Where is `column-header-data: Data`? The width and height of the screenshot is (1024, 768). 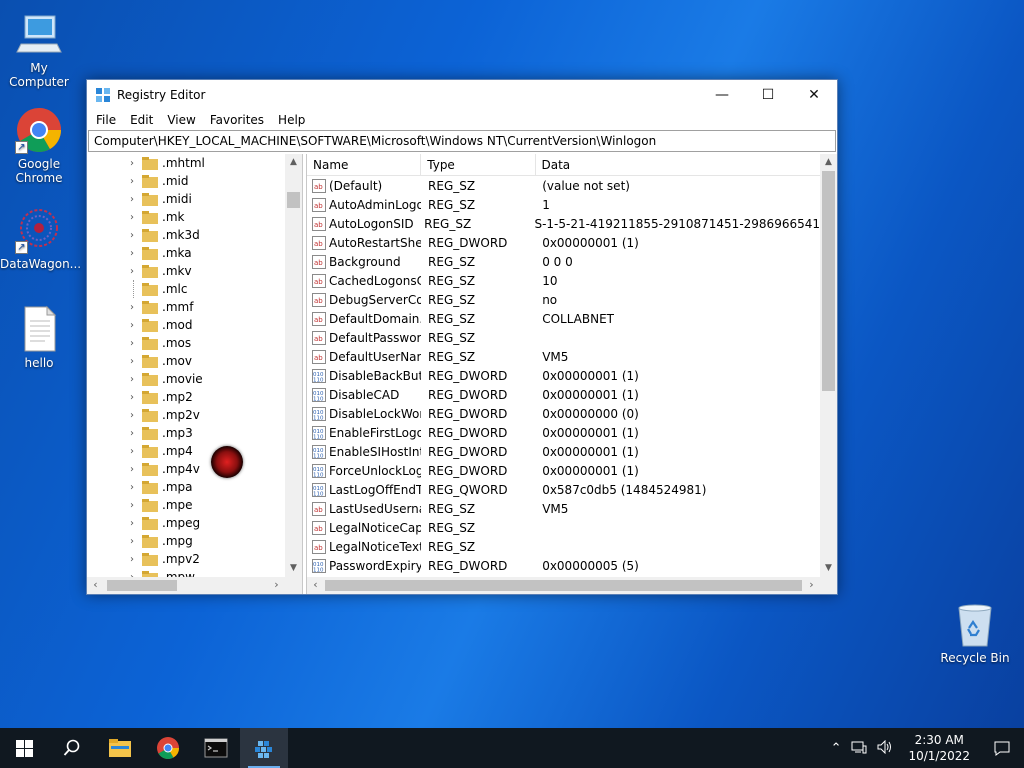
column-header-data: Data is located at coordinates (678, 164).